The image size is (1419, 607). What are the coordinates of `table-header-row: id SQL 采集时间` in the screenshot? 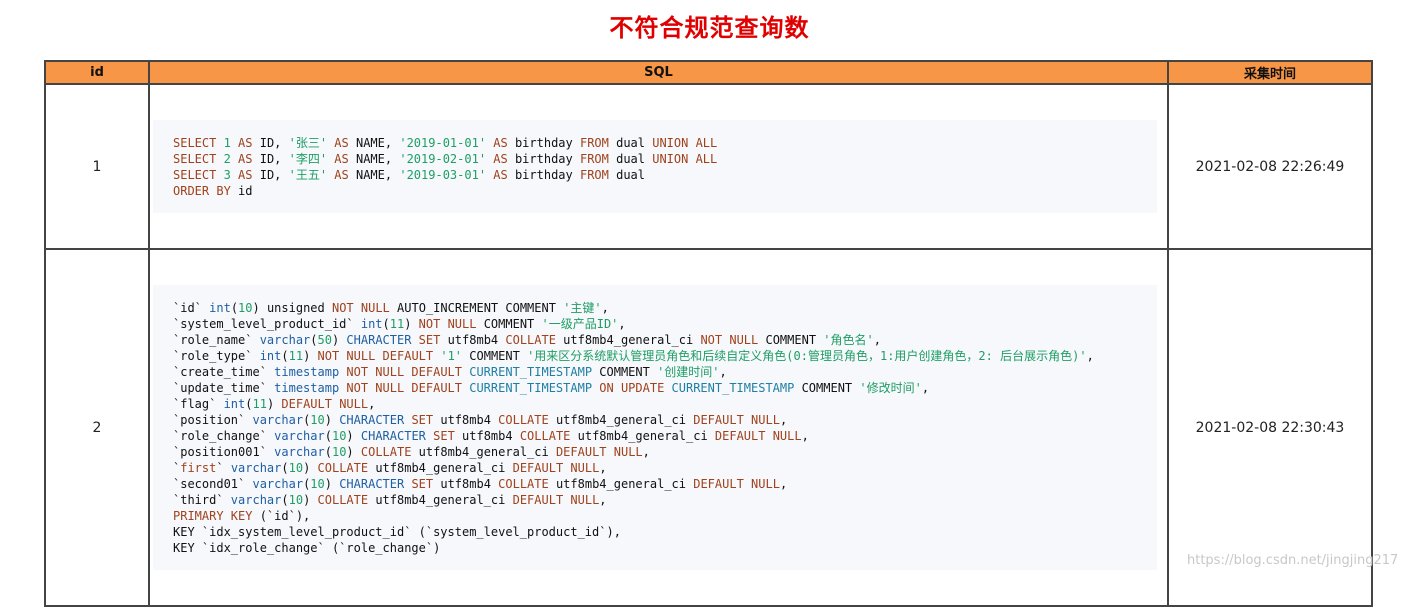 It's located at (708, 72).